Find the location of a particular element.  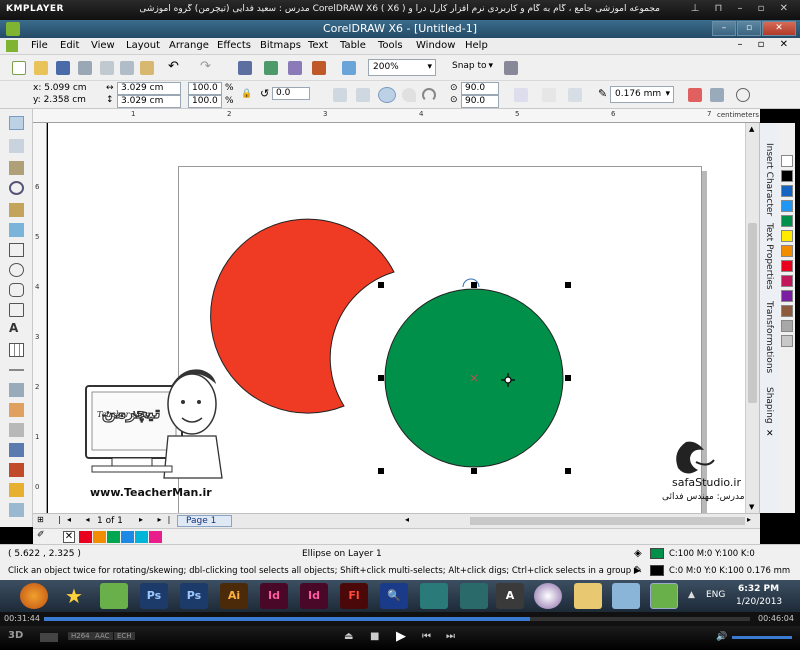

minimize-button: – is located at coordinates (724, 28).